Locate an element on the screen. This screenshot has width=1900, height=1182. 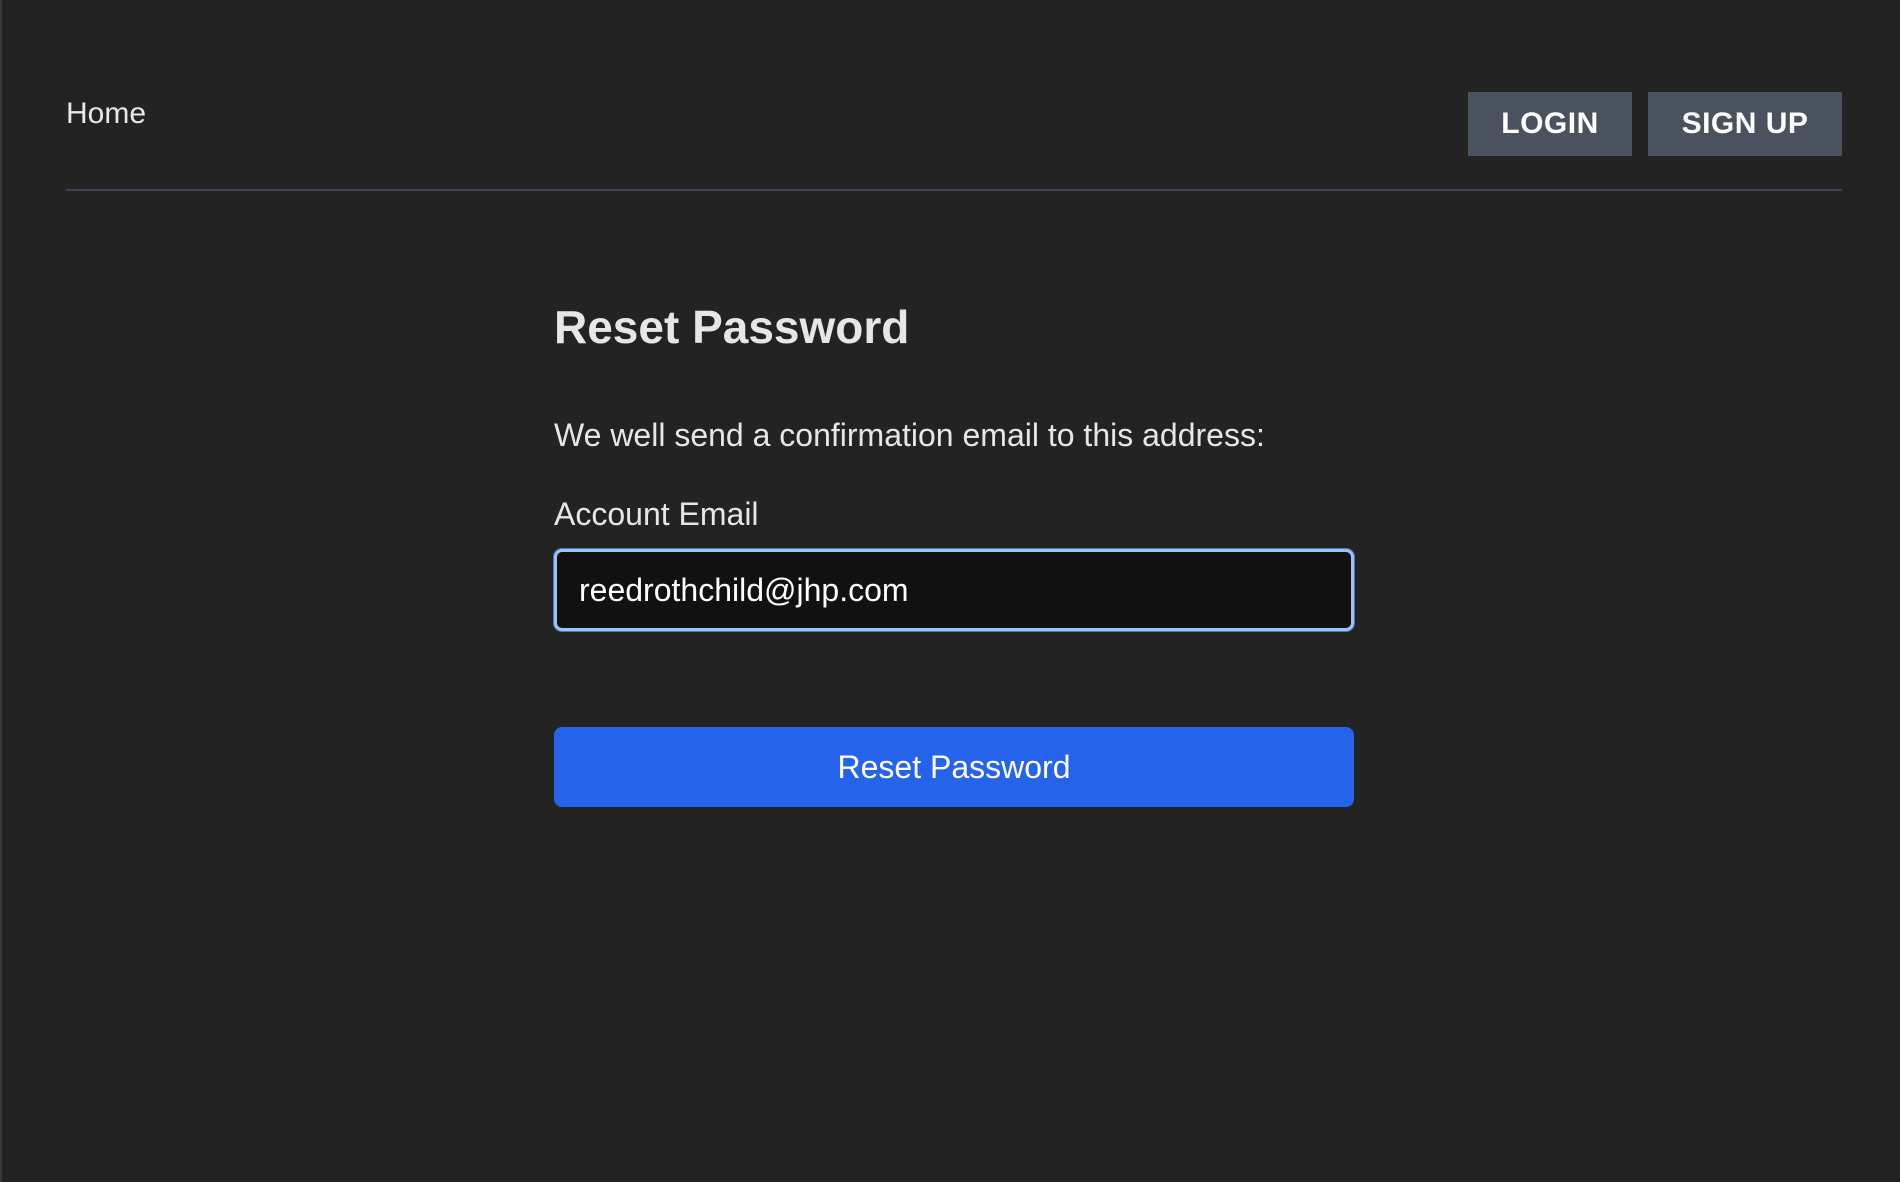
login-button: LOGIN is located at coordinates (1550, 124).